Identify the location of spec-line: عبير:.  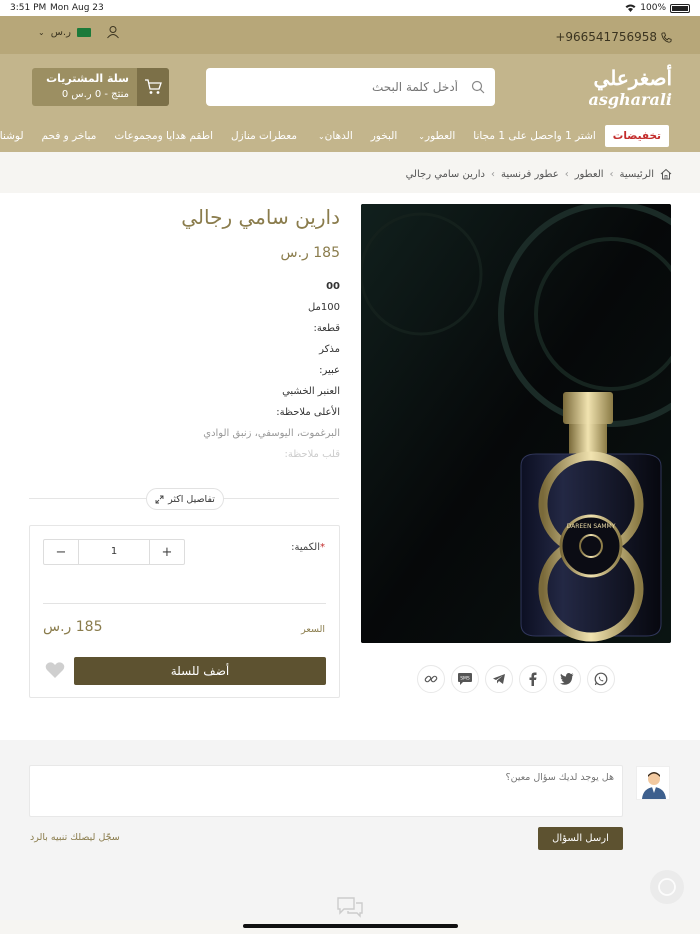
(329, 370).